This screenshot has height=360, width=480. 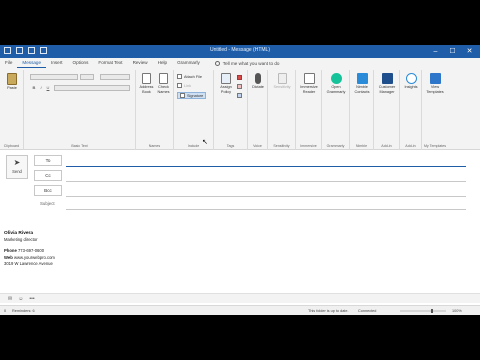 I want to click on sensitivity-group-label: Sensitivity, so click(x=281, y=146).